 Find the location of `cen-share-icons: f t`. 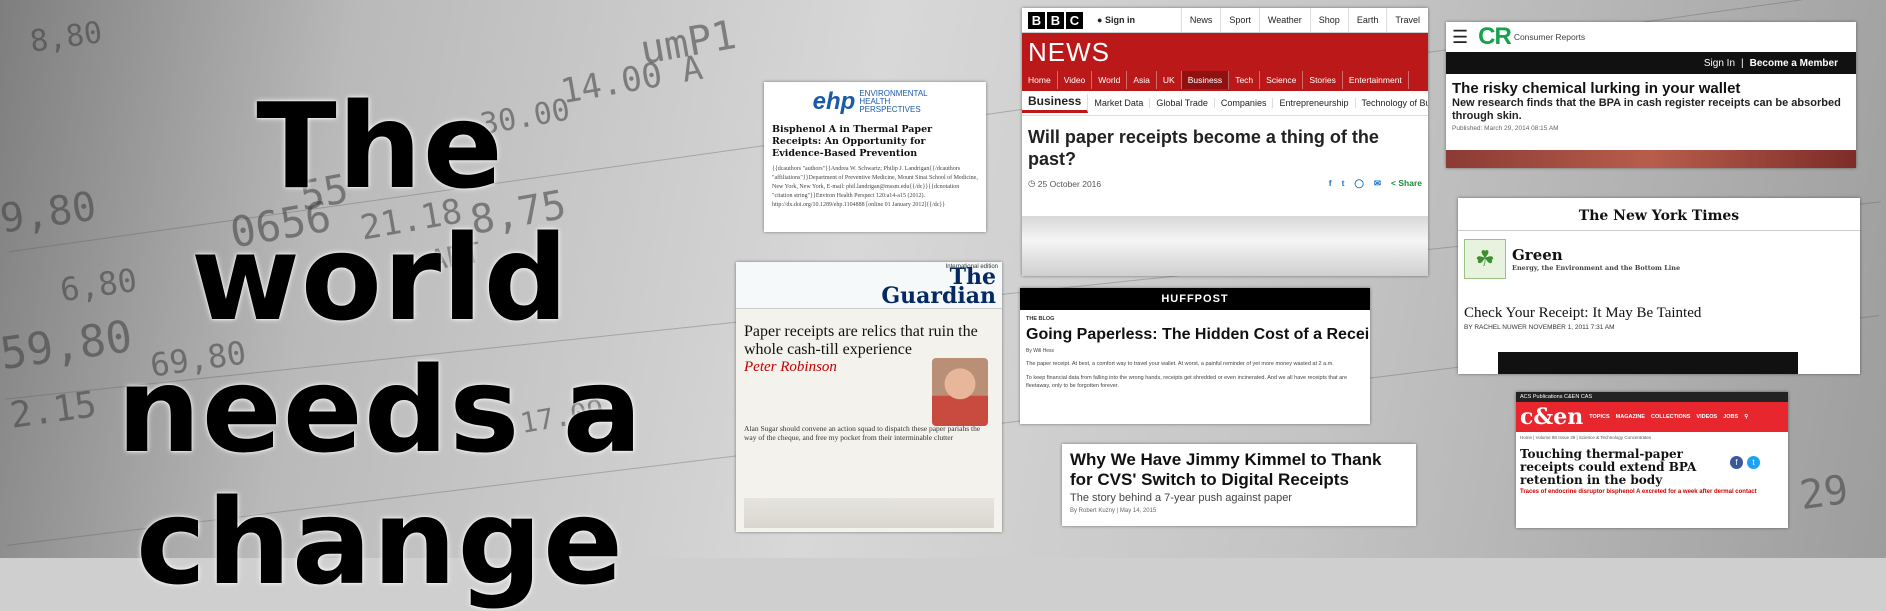

cen-share-icons: f t is located at coordinates (1745, 462).